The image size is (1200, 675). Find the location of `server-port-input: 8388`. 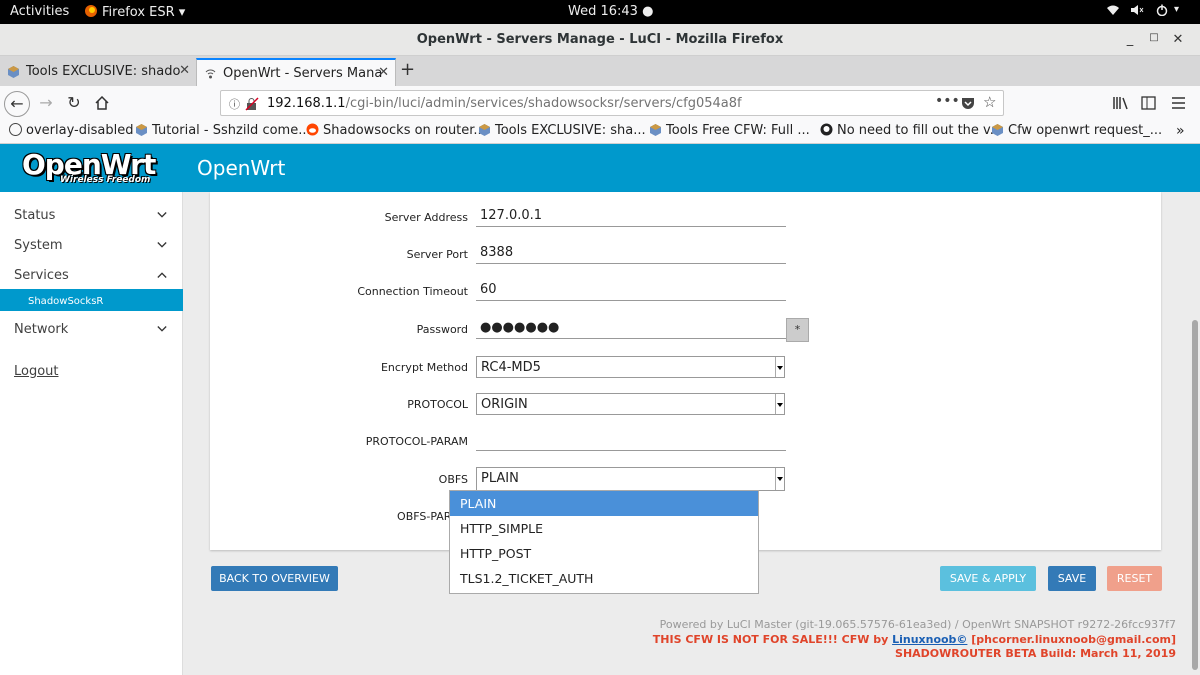

server-port-input: 8388 is located at coordinates (631, 253).